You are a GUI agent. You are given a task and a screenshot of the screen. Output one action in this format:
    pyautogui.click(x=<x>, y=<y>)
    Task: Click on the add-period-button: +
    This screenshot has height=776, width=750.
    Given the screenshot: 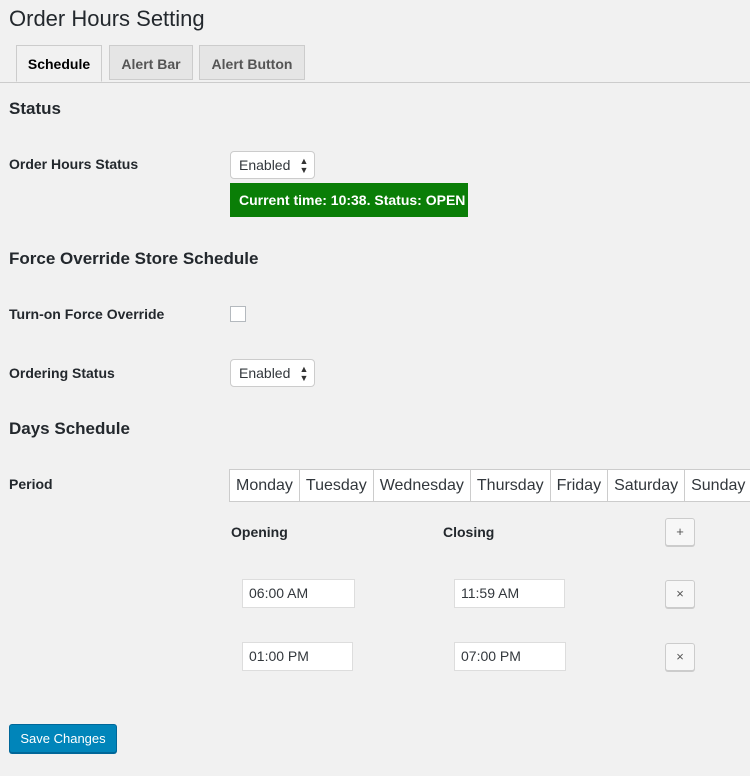 What is the action you would take?
    pyautogui.click(x=680, y=532)
    